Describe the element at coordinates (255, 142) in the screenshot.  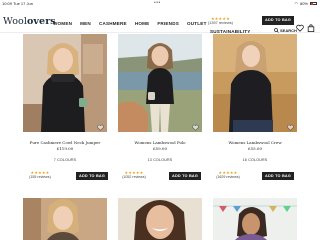
I see `product-name: Womens Lambswool Crew` at that location.